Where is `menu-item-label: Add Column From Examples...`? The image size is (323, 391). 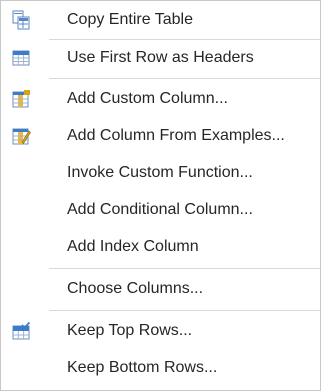 menu-item-label: Add Column From Examples... is located at coordinates (176, 135).